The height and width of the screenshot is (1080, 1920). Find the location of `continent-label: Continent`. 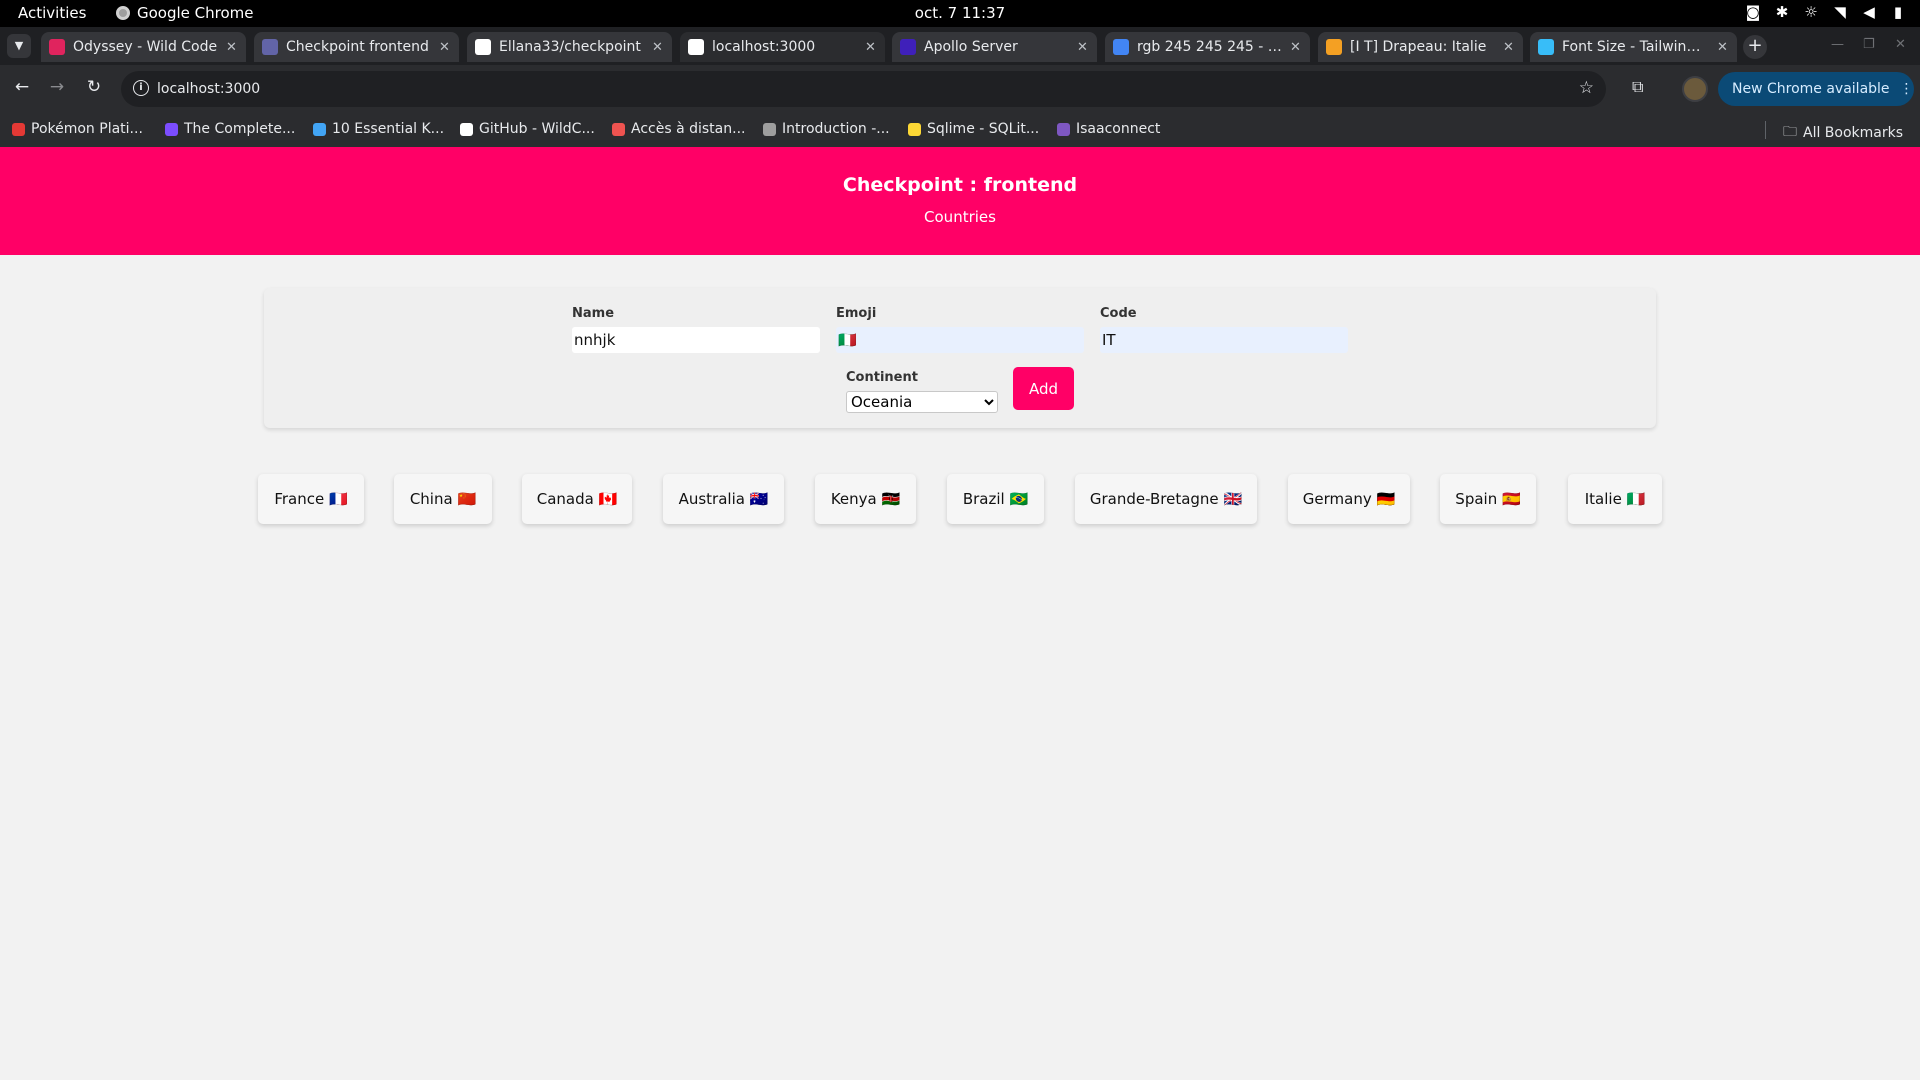

continent-label: Continent is located at coordinates (882, 377).